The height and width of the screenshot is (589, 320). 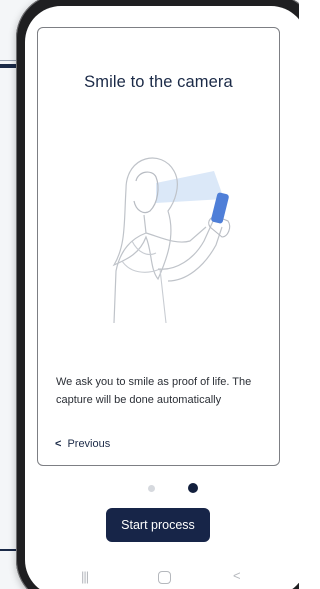 What do you see at coordinates (145, 219) in the screenshot?
I see `hair-outline` at bounding box center [145, 219].